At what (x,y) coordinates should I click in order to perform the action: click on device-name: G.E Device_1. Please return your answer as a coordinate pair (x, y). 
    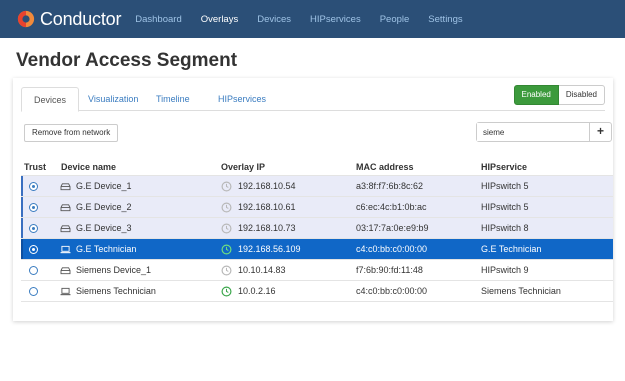
    Looking at the image, I should click on (104, 186).